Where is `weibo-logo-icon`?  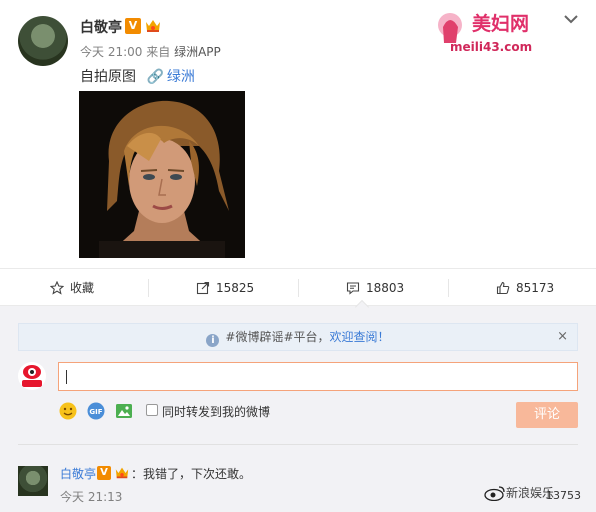 weibo-logo-icon is located at coordinates (494, 493).